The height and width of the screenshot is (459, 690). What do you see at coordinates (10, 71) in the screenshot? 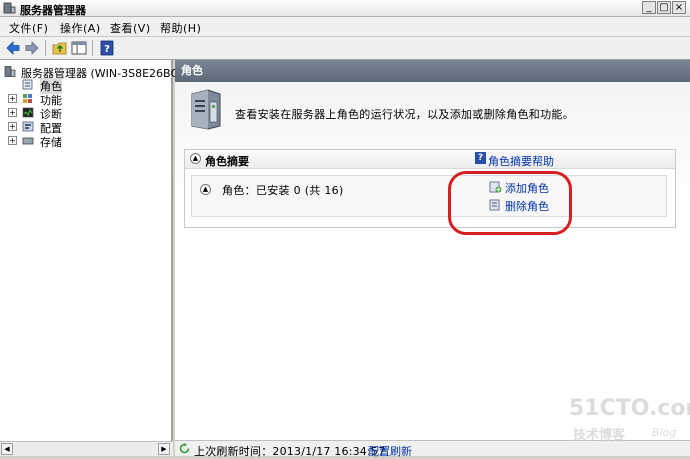
I see `server-manager-icon` at bounding box center [10, 71].